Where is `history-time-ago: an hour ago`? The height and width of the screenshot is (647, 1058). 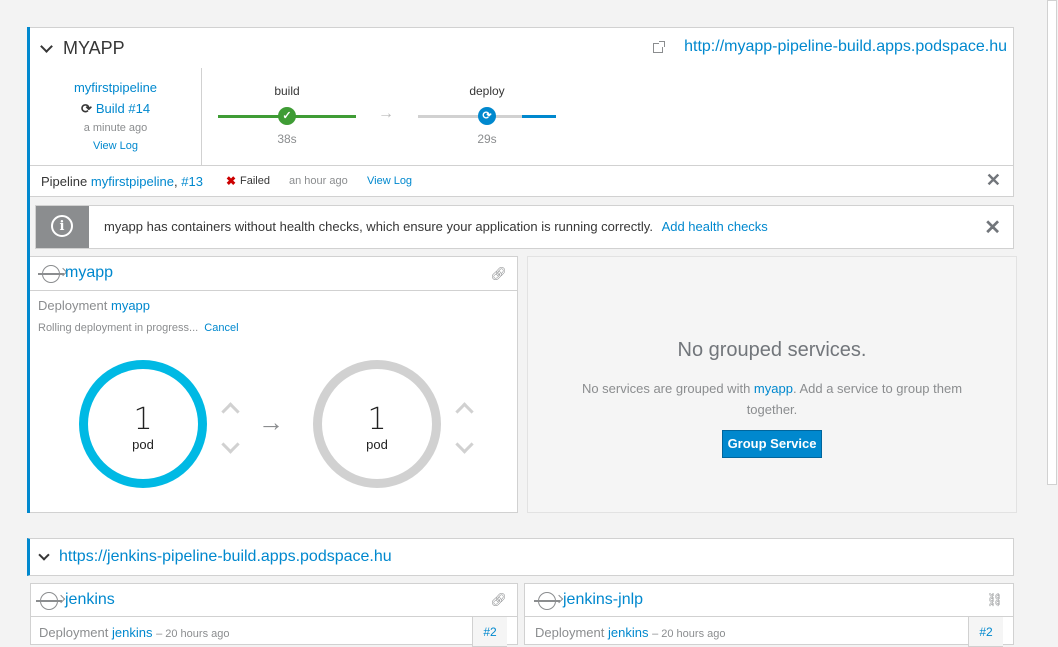
history-time-ago: an hour ago is located at coordinates (318, 181).